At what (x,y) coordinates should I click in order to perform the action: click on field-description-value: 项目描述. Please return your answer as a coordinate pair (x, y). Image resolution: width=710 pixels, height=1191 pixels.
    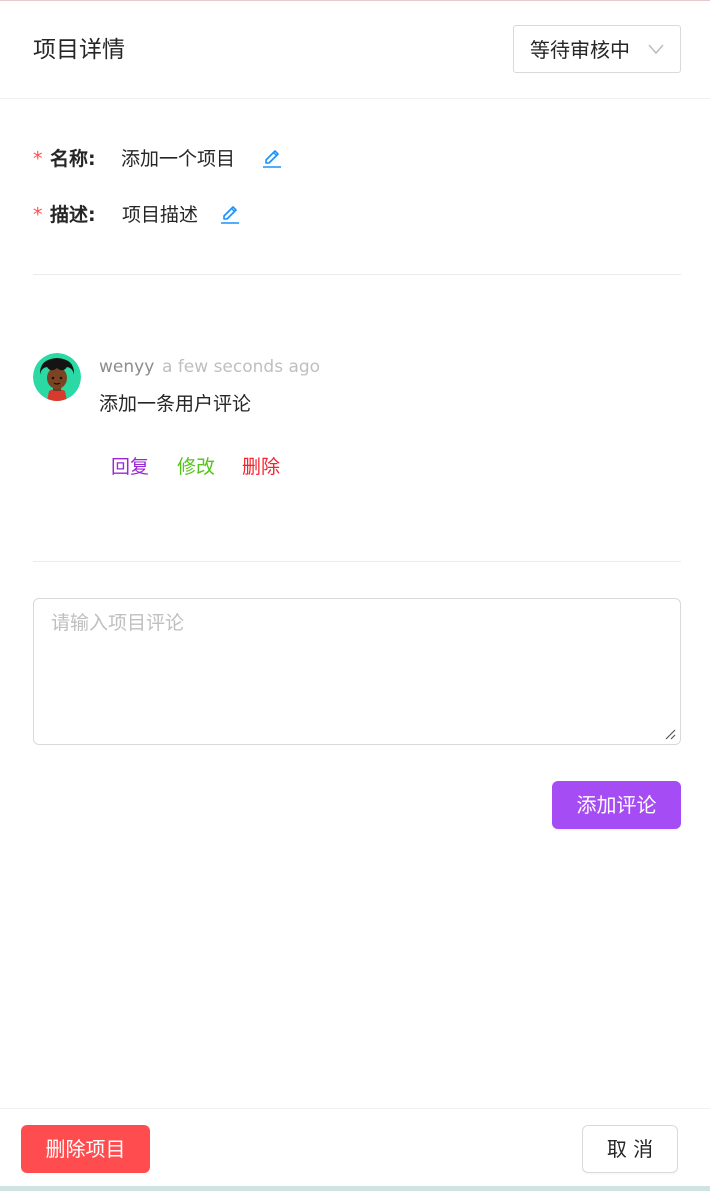
    Looking at the image, I should click on (160, 215).